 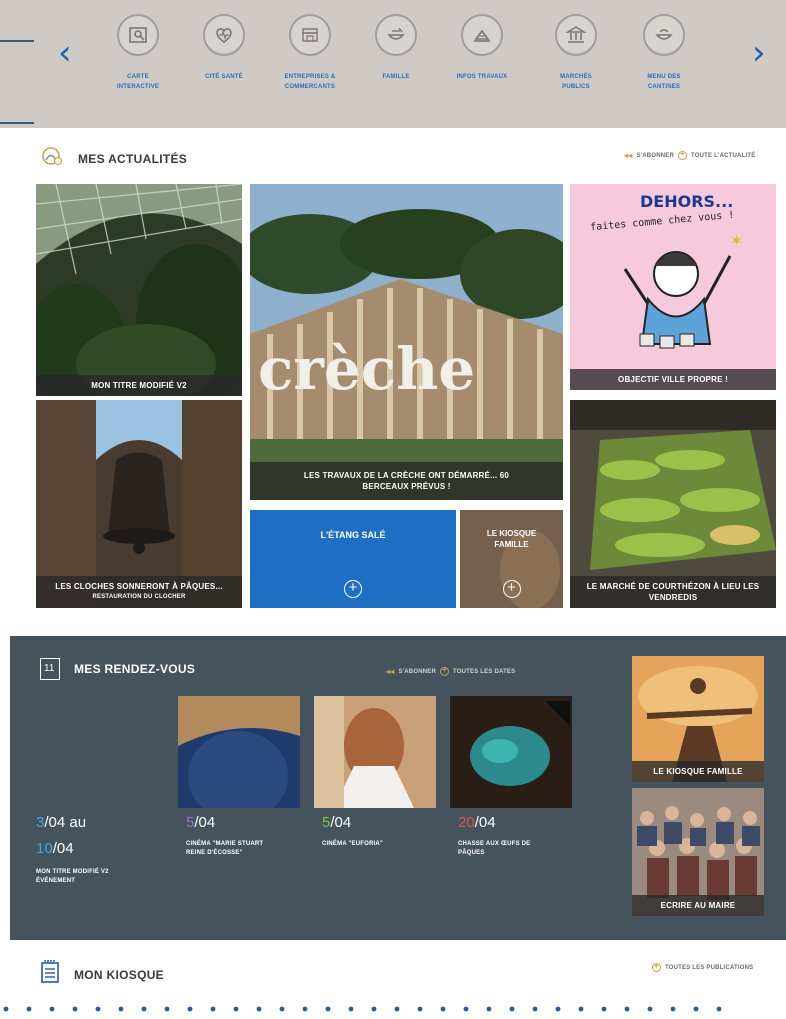 What do you see at coordinates (72, 876) in the screenshot?
I see `event-title: MON TITRE MODIFIÉ V2 ÉVÉNEMENT` at bounding box center [72, 876].